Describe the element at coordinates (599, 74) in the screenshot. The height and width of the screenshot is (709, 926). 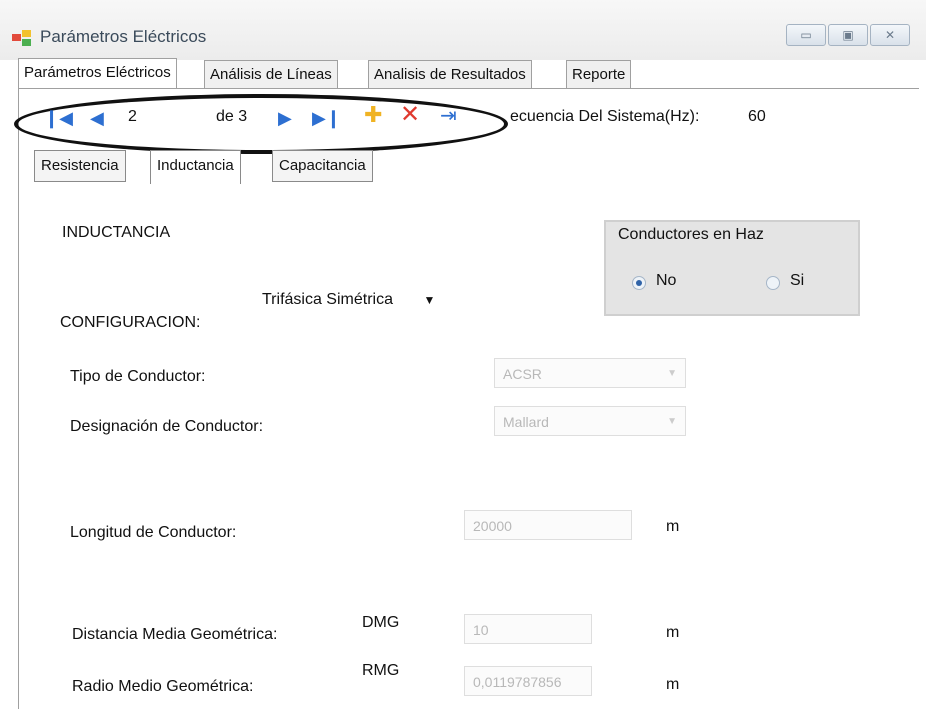
I see `tab-reporte: Reporte` at that location.